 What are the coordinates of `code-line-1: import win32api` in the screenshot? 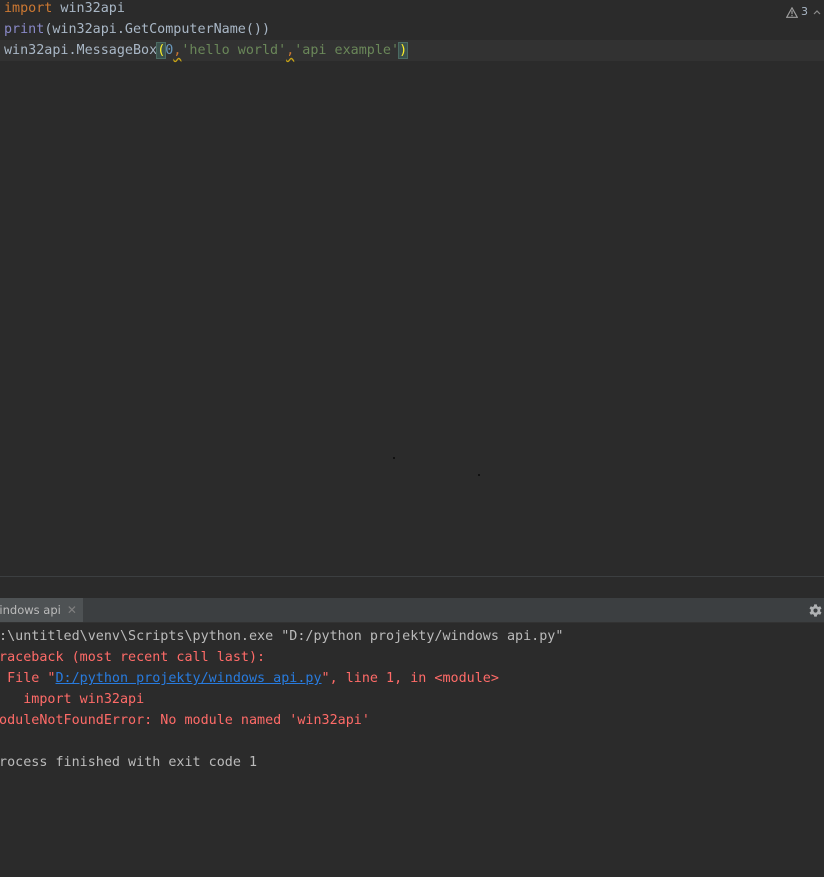 It's located at (64, 9).